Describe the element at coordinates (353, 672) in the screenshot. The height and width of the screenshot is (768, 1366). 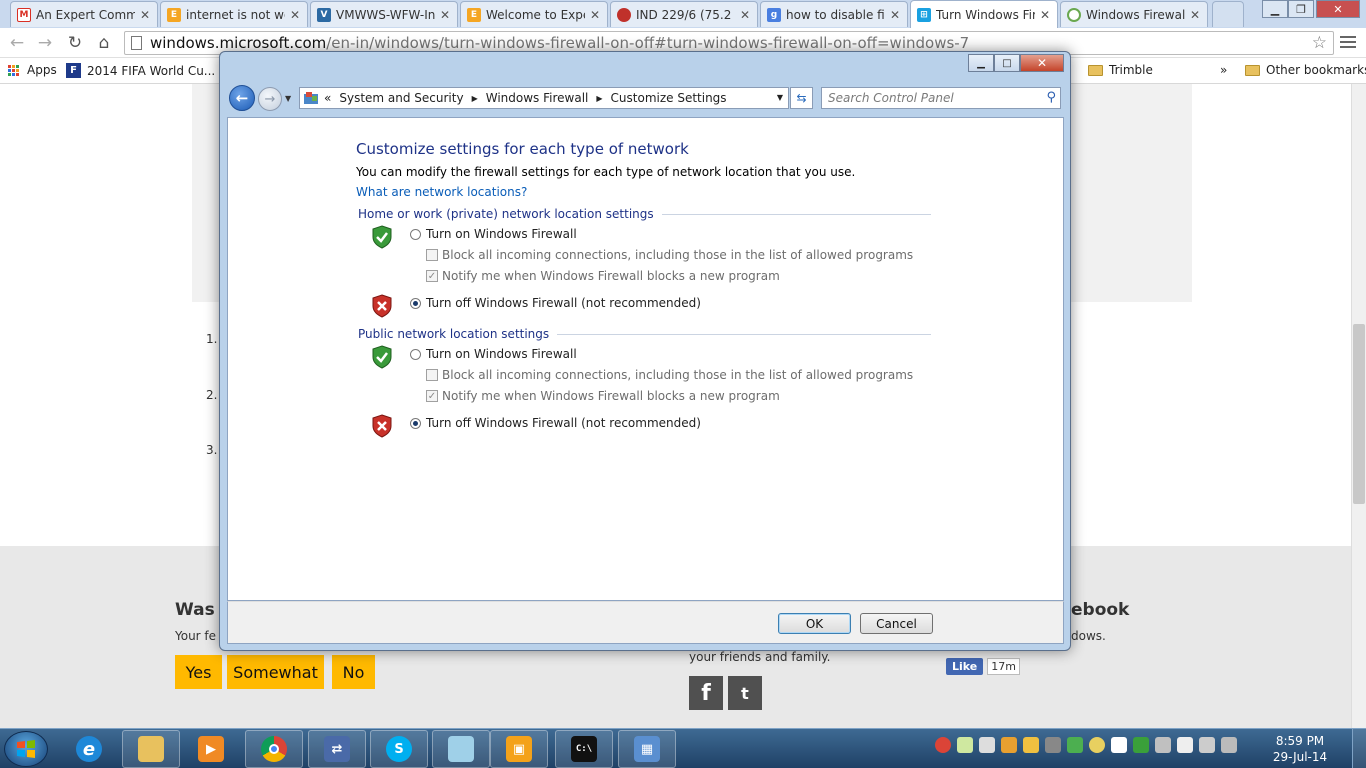
I see `feedback-no-button: No` at that location.